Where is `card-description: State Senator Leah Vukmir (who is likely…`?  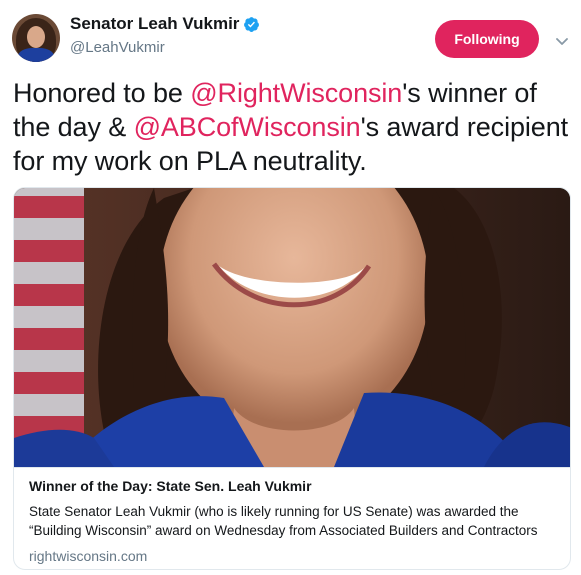 card-description: State Senator Leah Vukmir (who is likely… is located at coordinates (283, 521).